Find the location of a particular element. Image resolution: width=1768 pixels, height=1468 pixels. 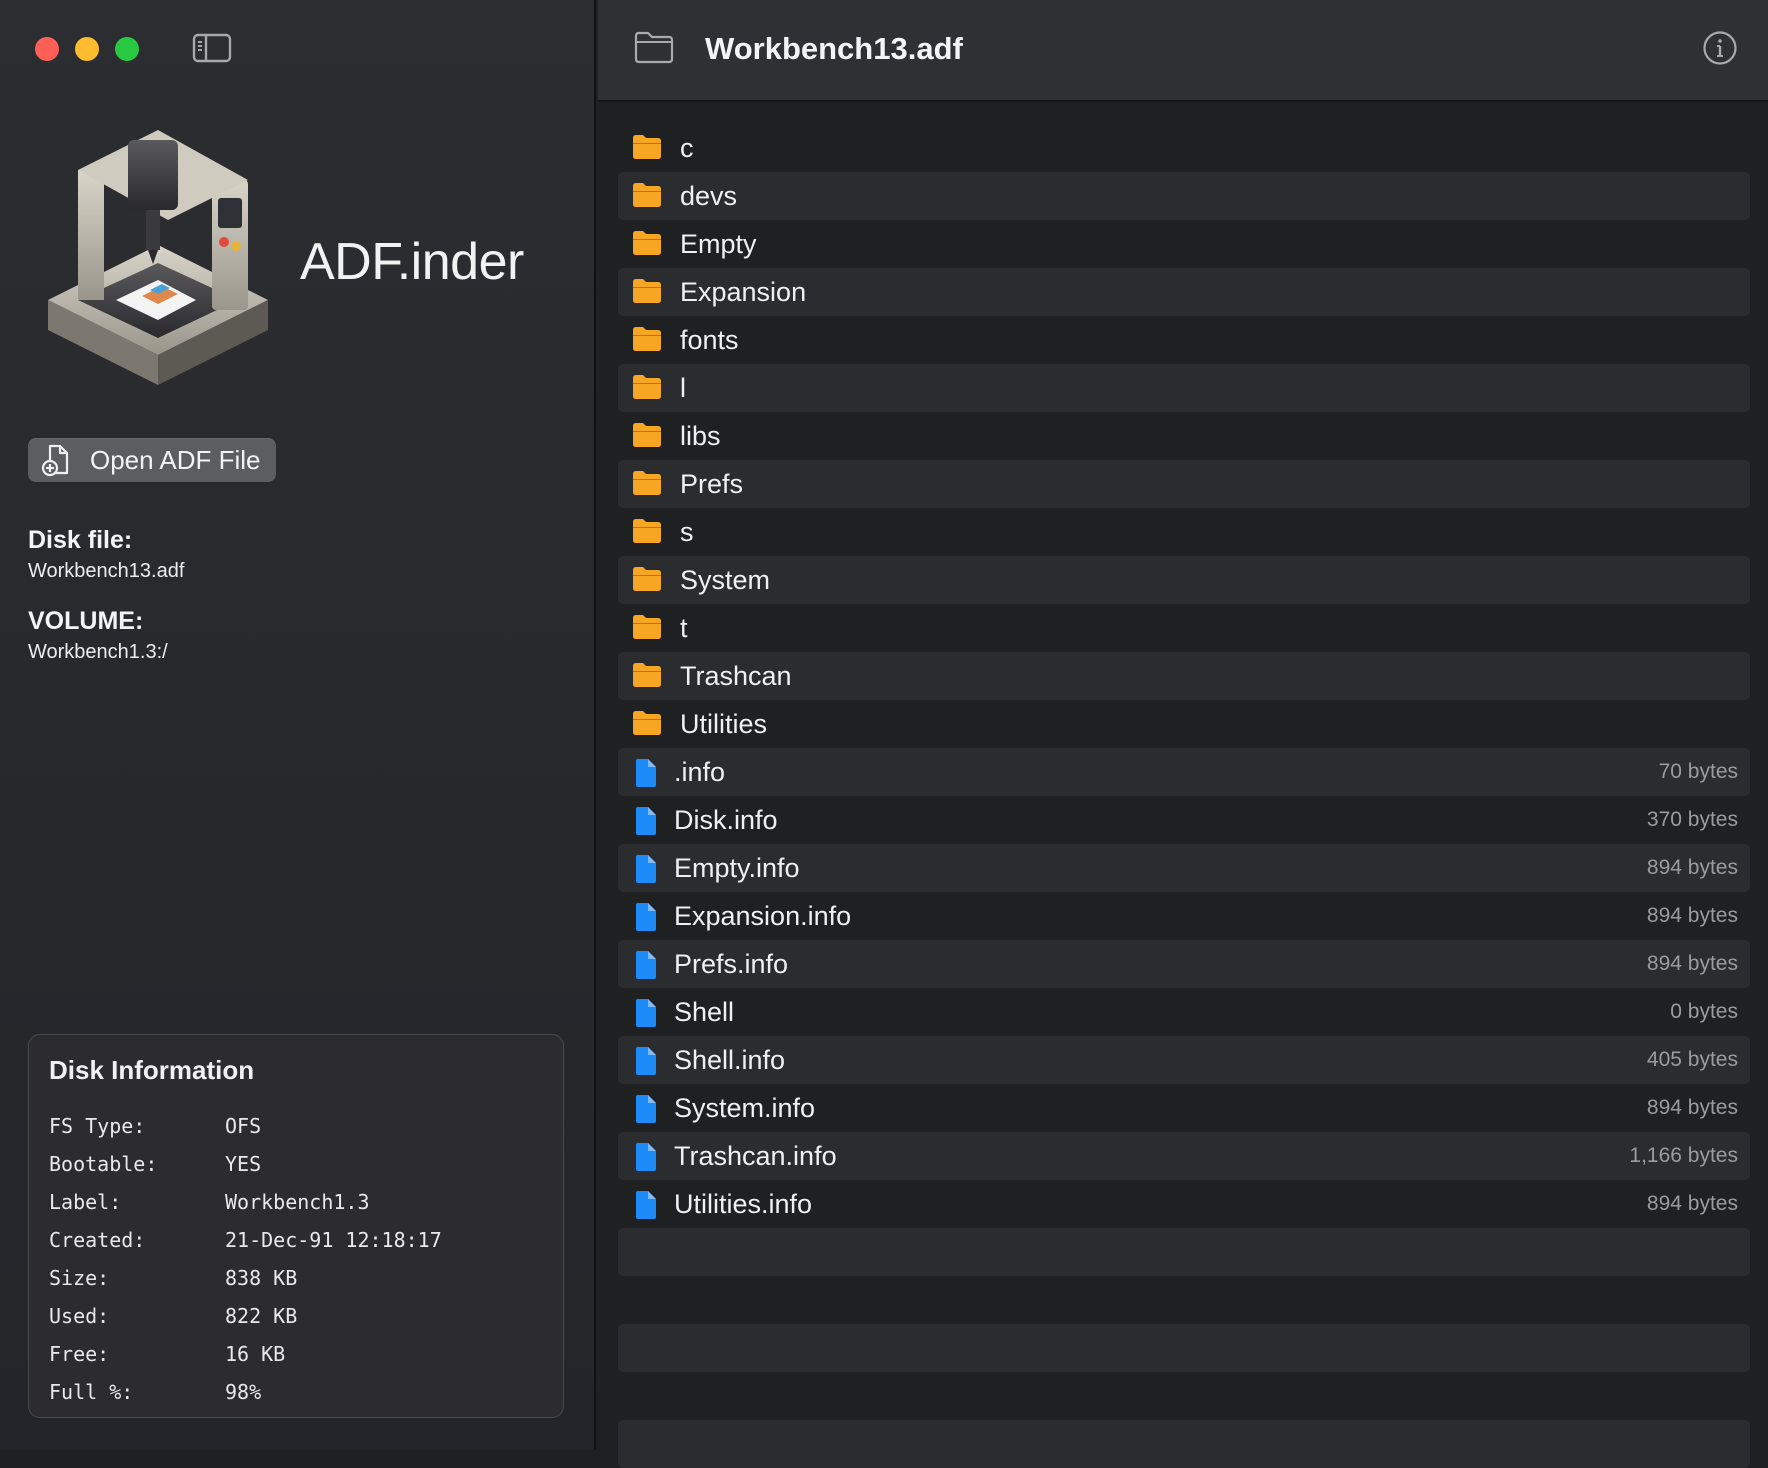

file-name: Trashcan.info is located at coordinates (755, 1155).